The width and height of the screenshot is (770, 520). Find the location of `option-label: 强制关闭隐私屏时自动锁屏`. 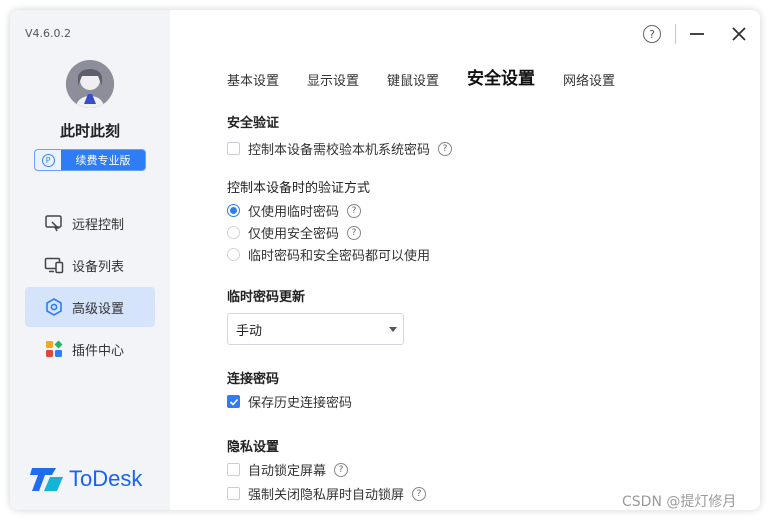

option-label: 强制关闭隐私屏时自动锁屏 is located at coordinates (326, 495).